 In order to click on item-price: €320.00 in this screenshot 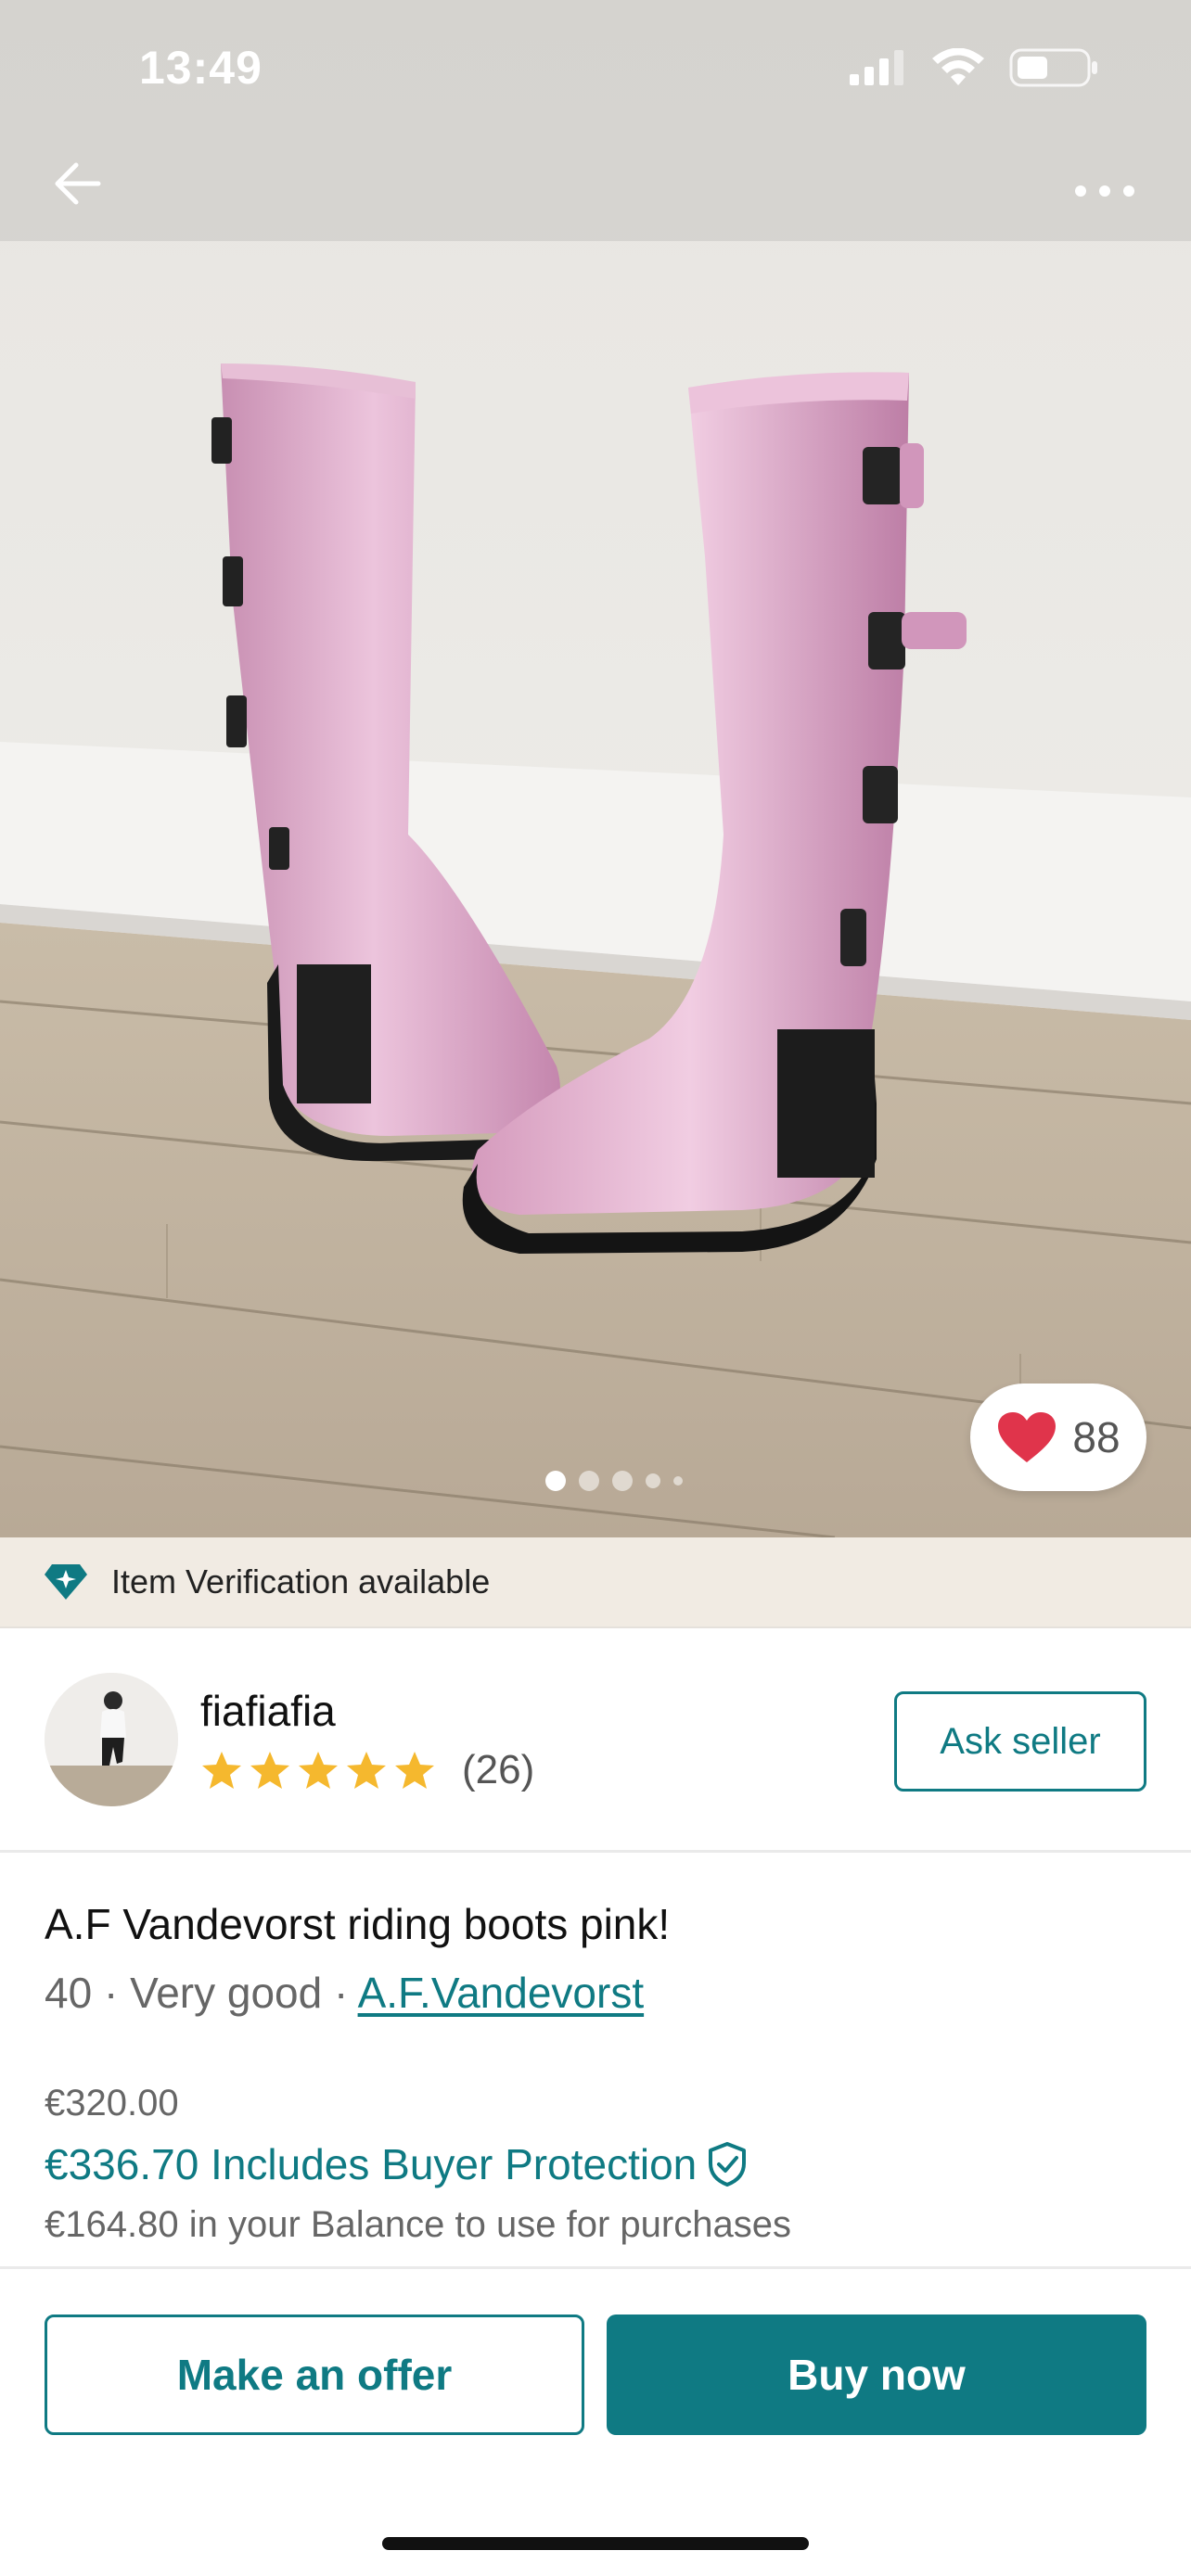, I will do `click(112, 2103)`.